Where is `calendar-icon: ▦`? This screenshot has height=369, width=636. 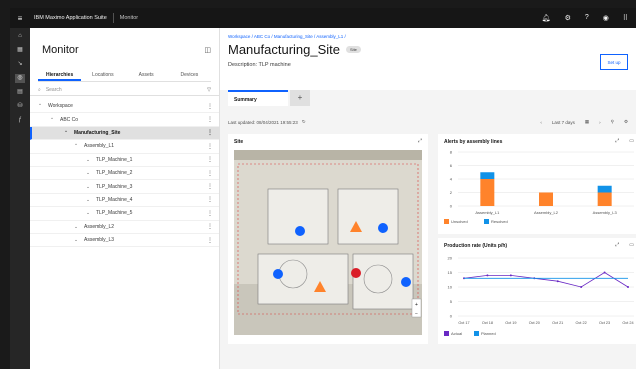 calendar-icon: ▦ is located at coordinates (587, 122).